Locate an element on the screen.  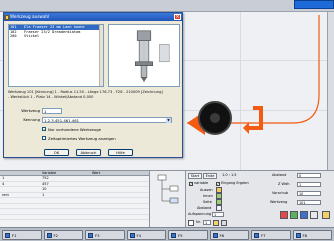
fkey-label: F6 is located at coordinates (222, 235).